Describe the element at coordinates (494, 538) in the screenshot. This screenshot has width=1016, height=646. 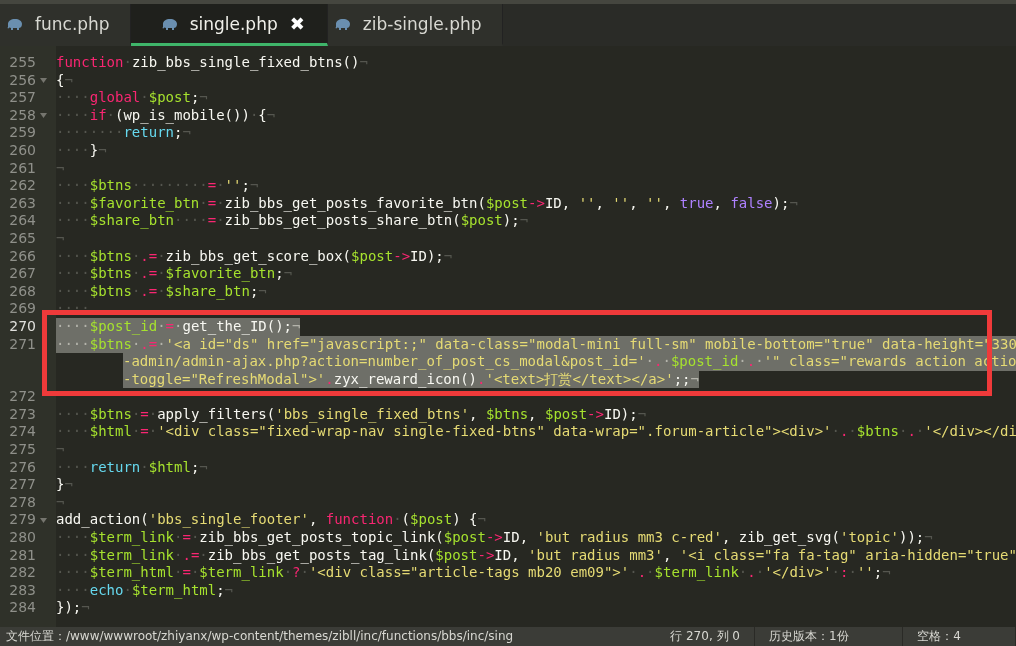
I see `code-line: ····$term_link·=·zib_bbs_get_posts_topic_link($post->ID, 'but radius mm3 c-red', zib_get_svg('topic'));¬` at that location.